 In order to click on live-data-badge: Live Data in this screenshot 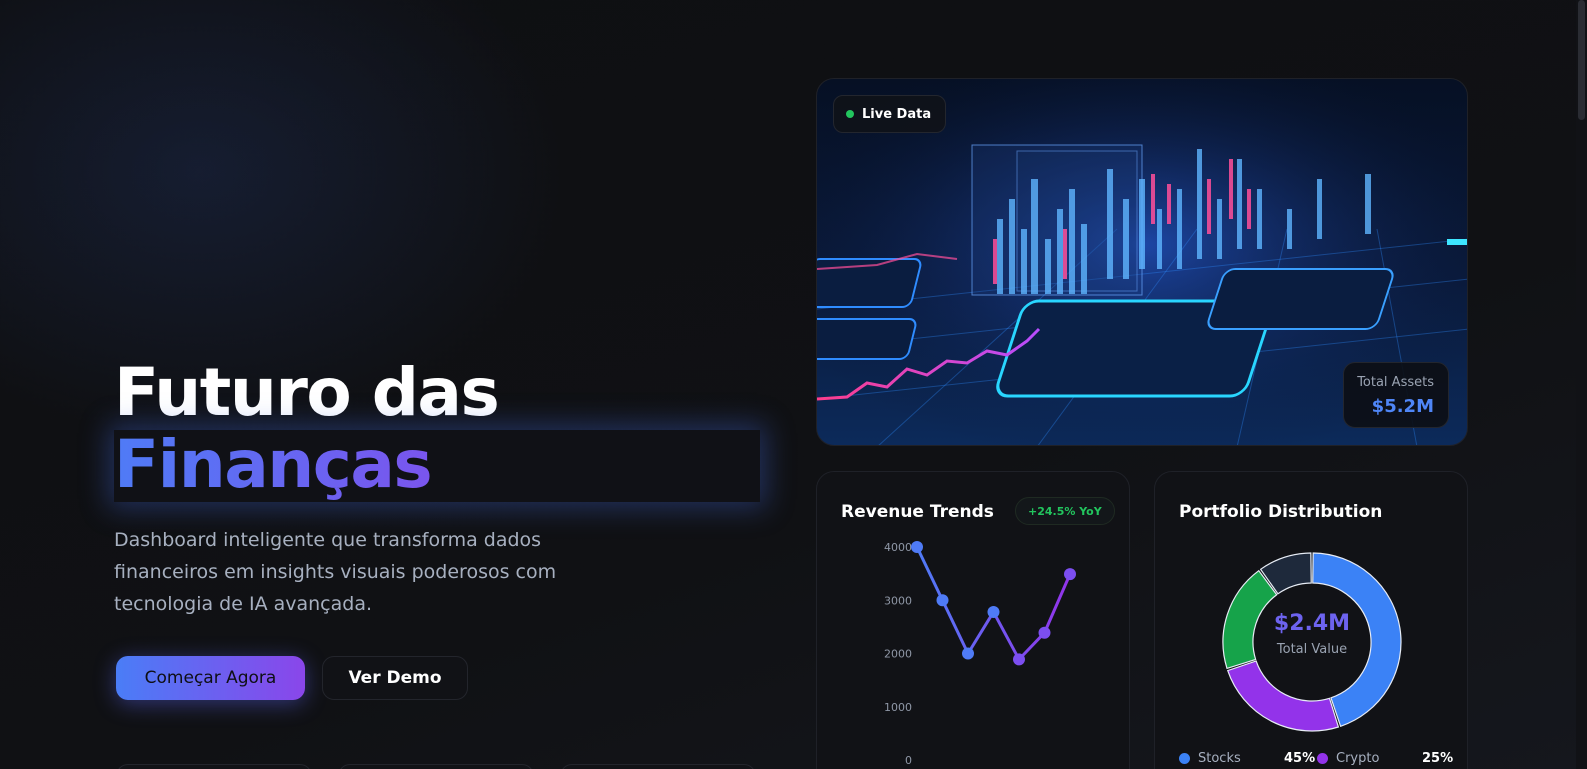, I will do `click(890, 114)`.